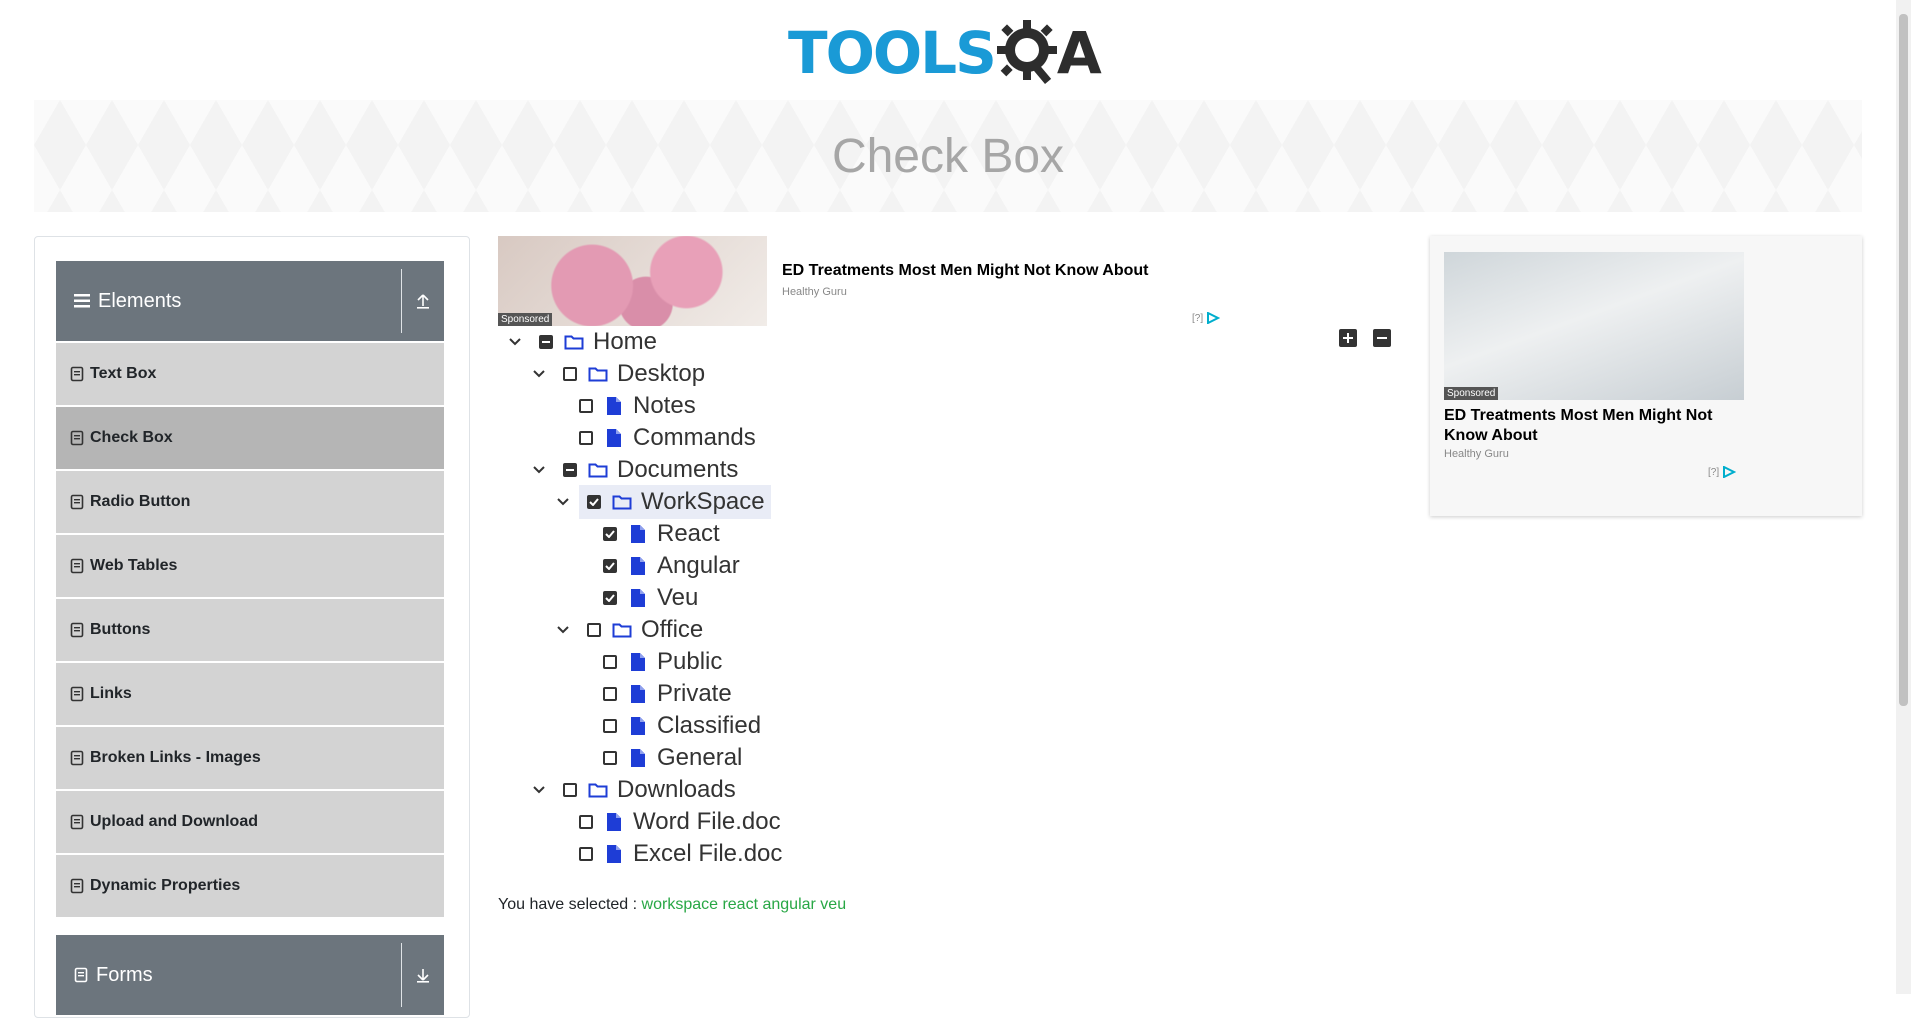  Describe the element at coordinates (664, 406) in the screenshot. I see `tree-node-label: Notes` at that location.